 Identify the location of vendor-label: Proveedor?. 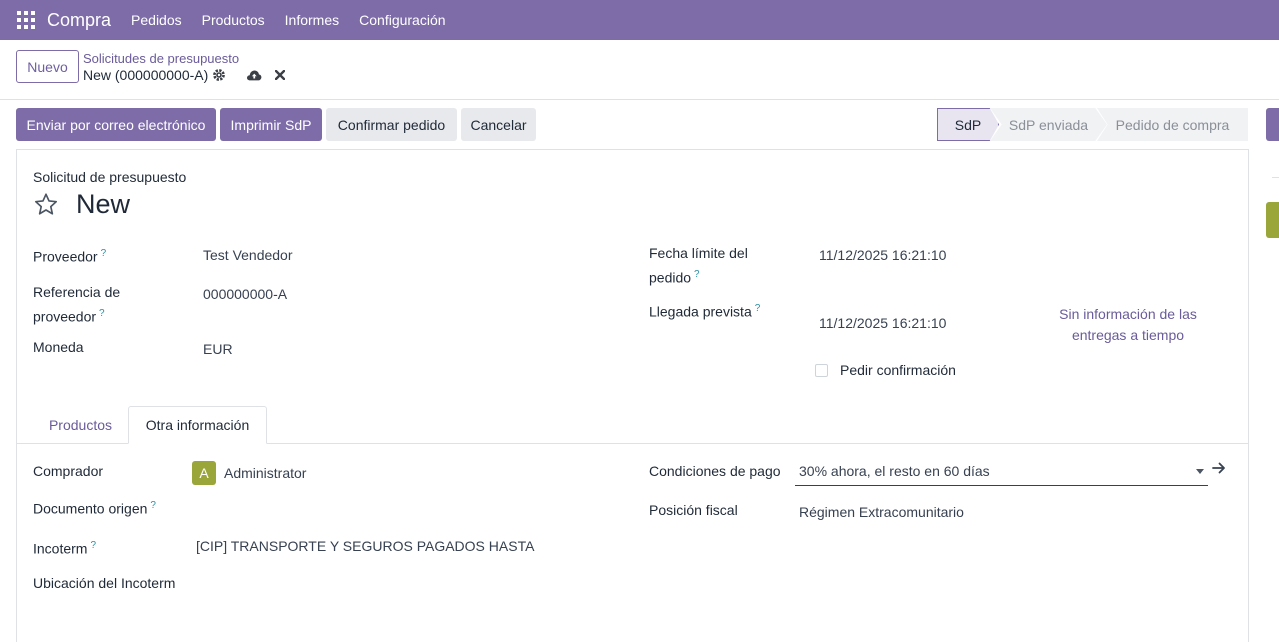
(70, 256).